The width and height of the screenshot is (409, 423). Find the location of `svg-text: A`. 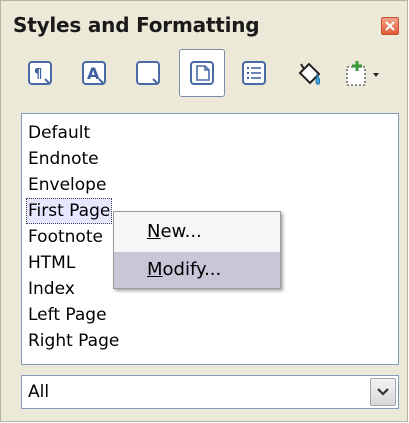

svg-text: A is located at coordinates (93, 73).